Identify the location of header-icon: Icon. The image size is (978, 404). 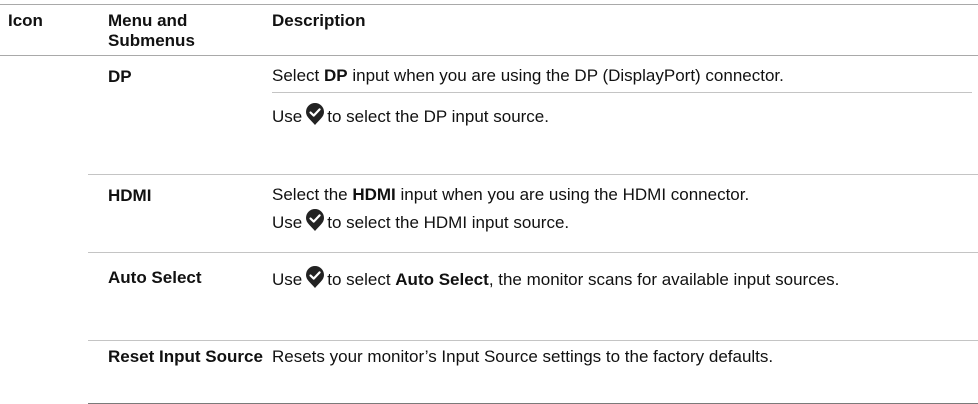
(44, 30).